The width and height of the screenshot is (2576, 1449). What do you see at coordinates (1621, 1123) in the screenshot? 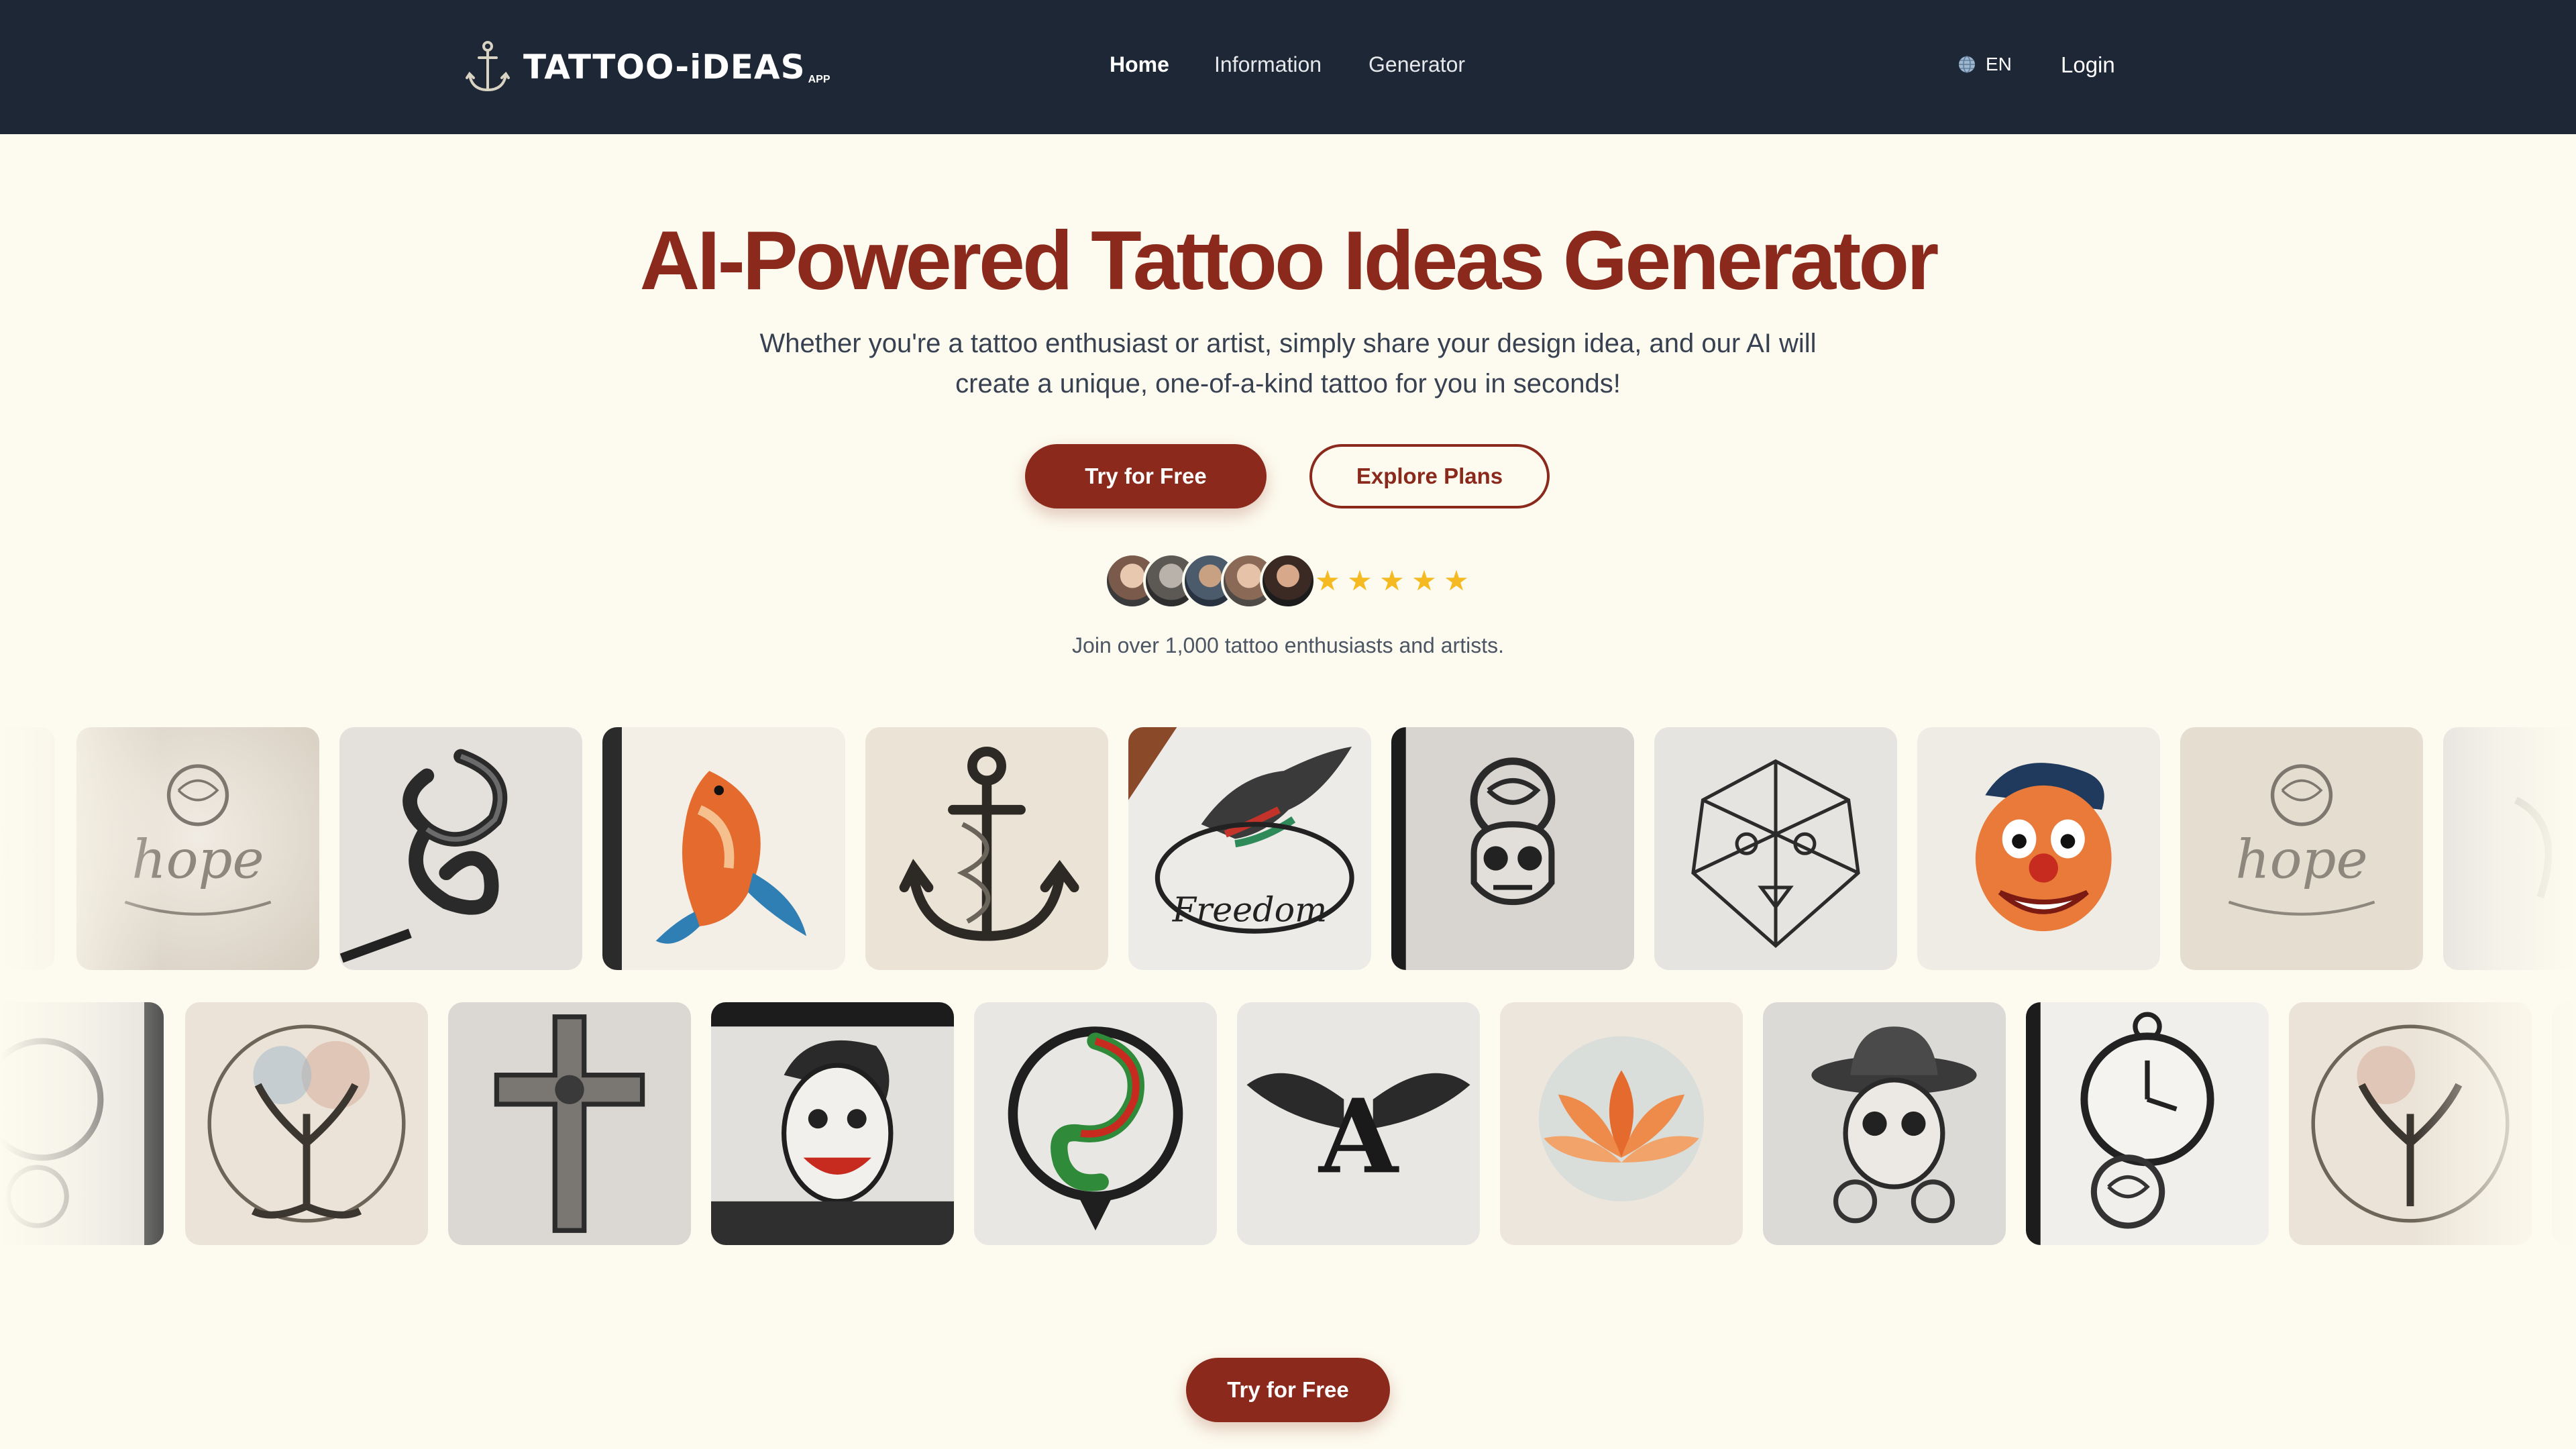
I see `tattoo-tile-lotus` at bounding box center [1621, 1123].